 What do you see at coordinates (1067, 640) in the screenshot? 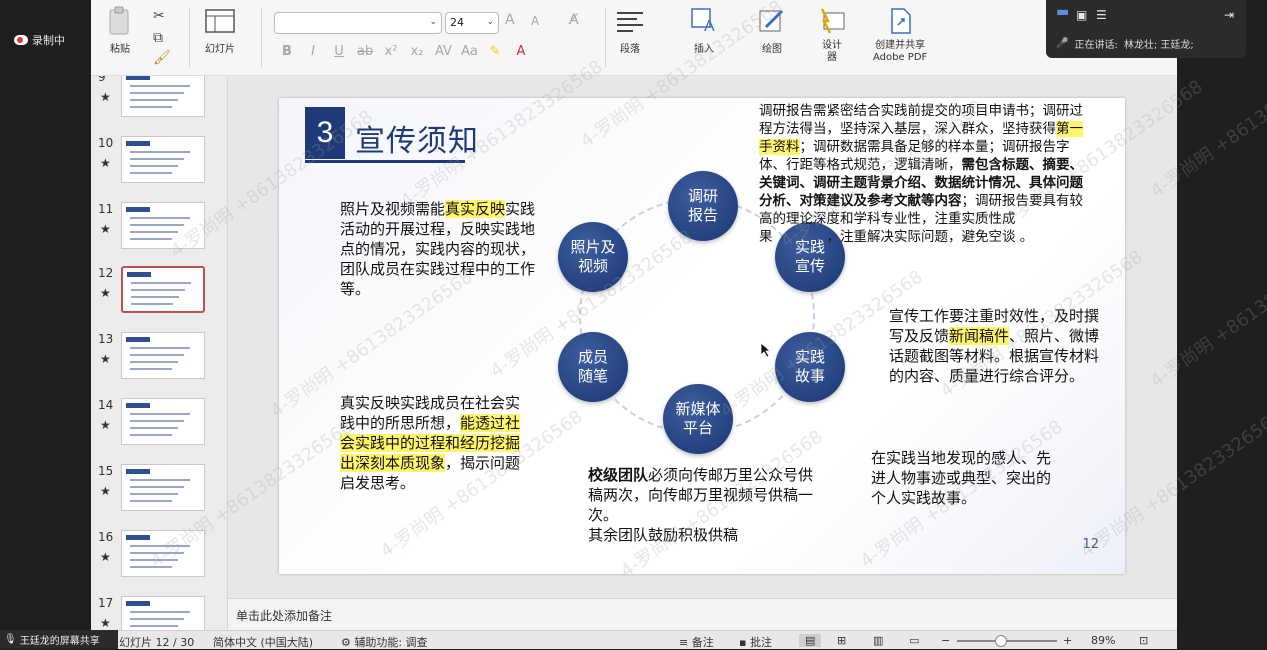
I see `zoom-in-icon: +` at bounding box center [1067, 640].